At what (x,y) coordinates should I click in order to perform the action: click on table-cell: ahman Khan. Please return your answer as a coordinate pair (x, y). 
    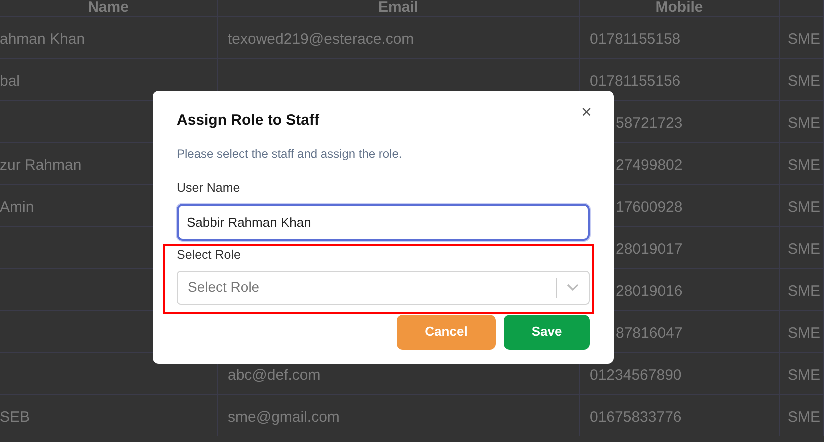
    Looking at the image, I should click on (43, 40).